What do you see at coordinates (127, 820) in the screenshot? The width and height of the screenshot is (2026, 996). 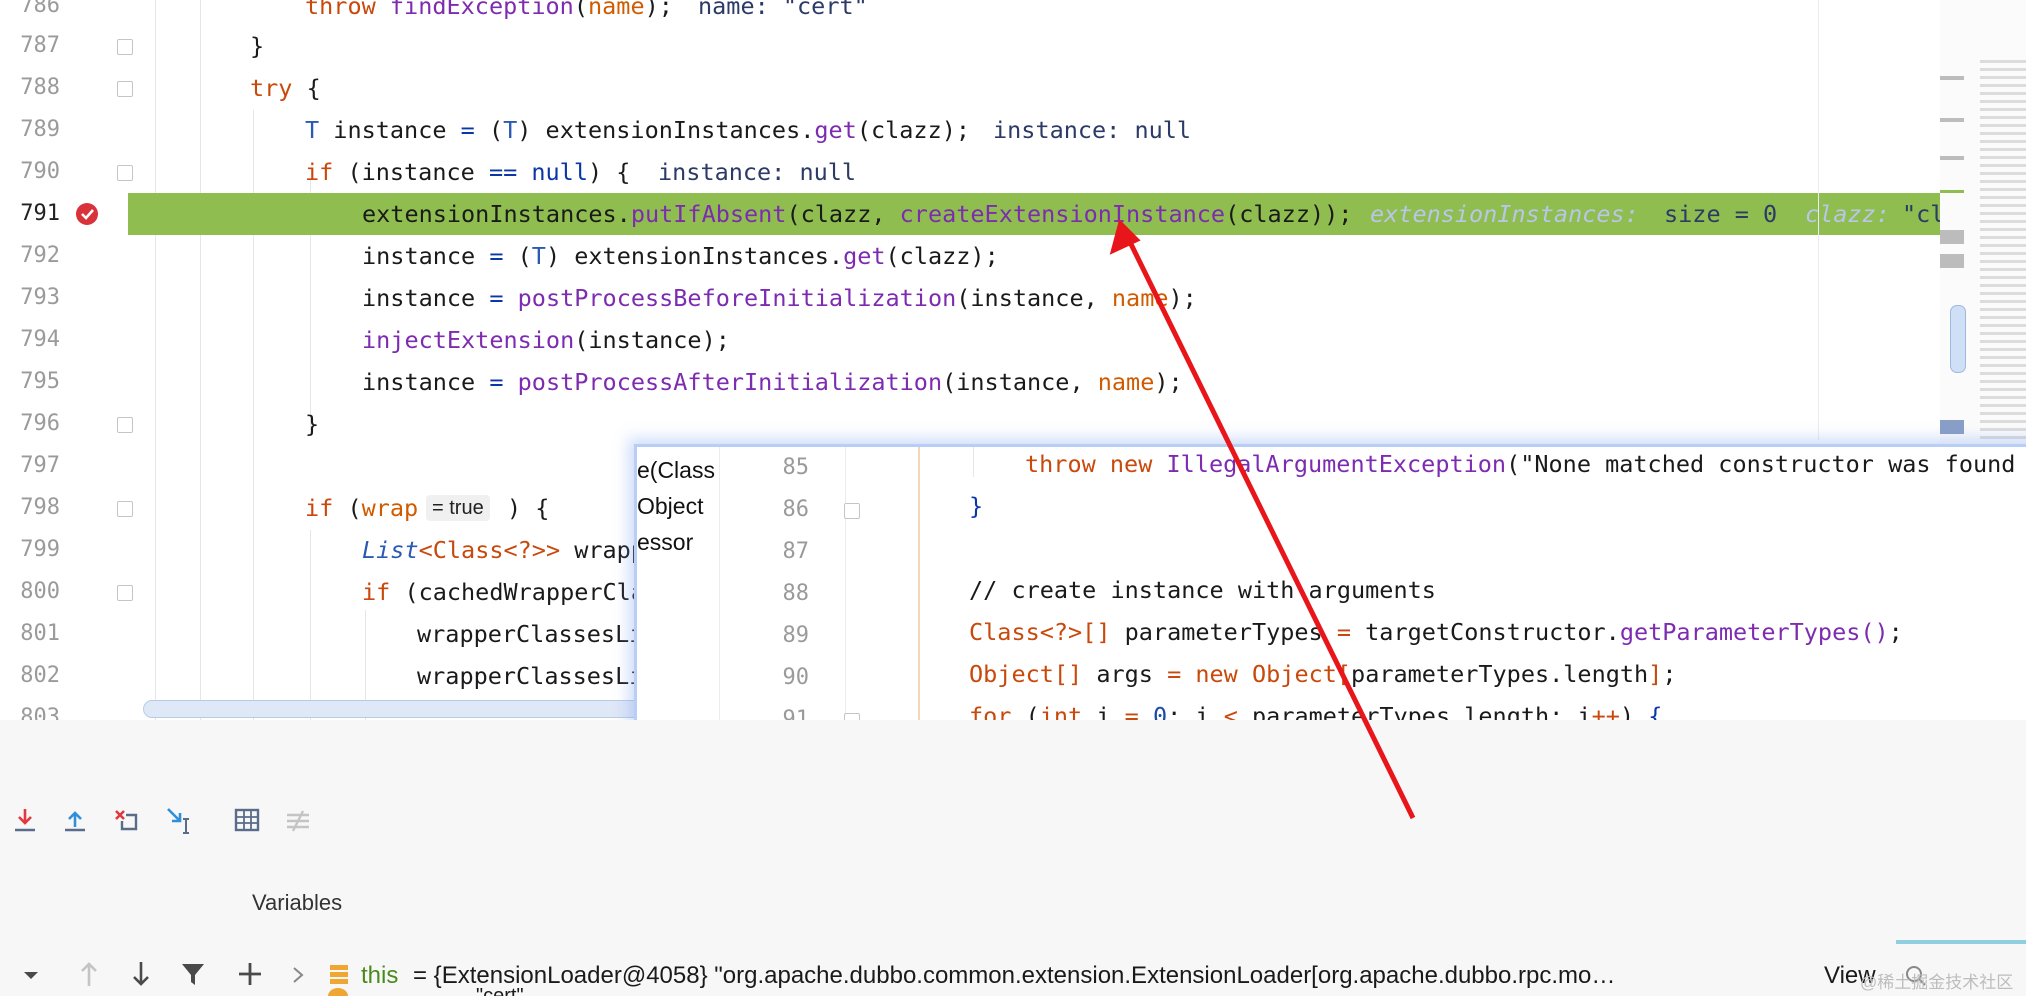 I see `drop-frame-icon` at bounding box center [127, 820].